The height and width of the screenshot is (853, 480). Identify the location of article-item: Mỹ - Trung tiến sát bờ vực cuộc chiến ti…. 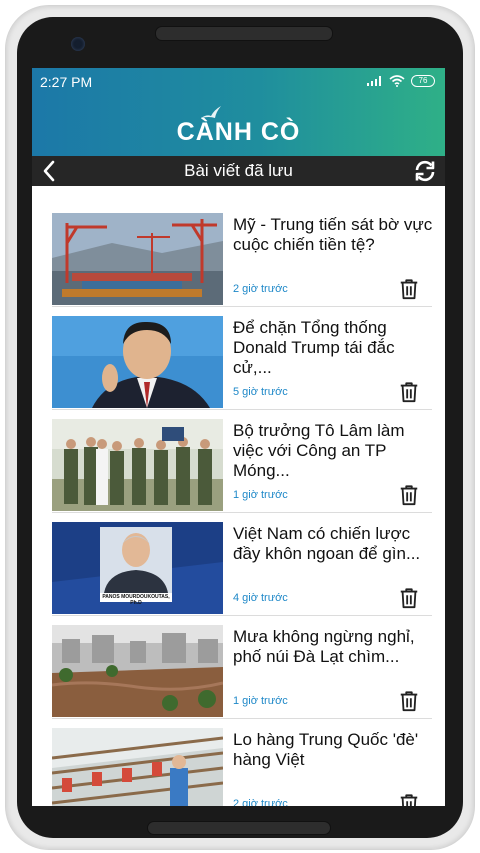
(239, 255).